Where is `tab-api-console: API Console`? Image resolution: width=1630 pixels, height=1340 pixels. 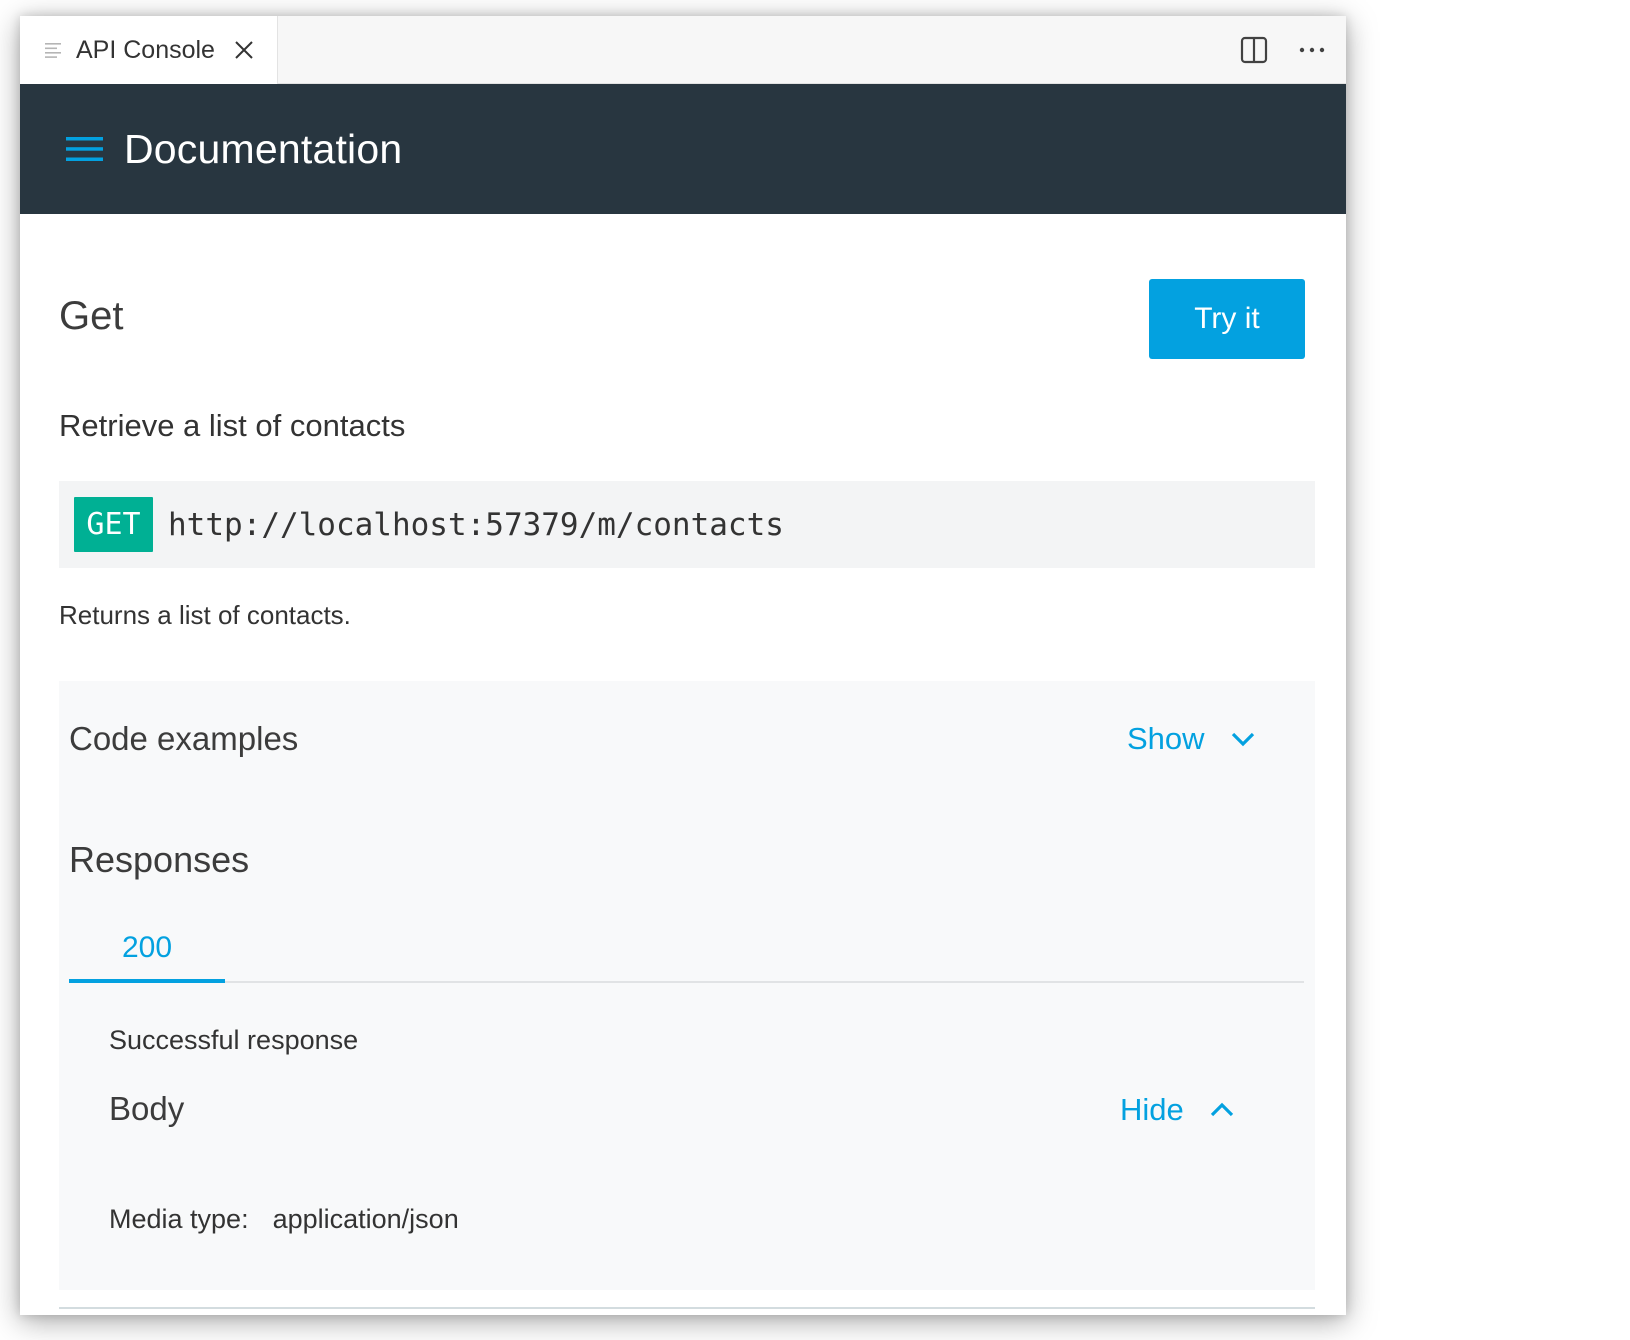
tab-api-console: API Console is located at coordinates (149, 50).